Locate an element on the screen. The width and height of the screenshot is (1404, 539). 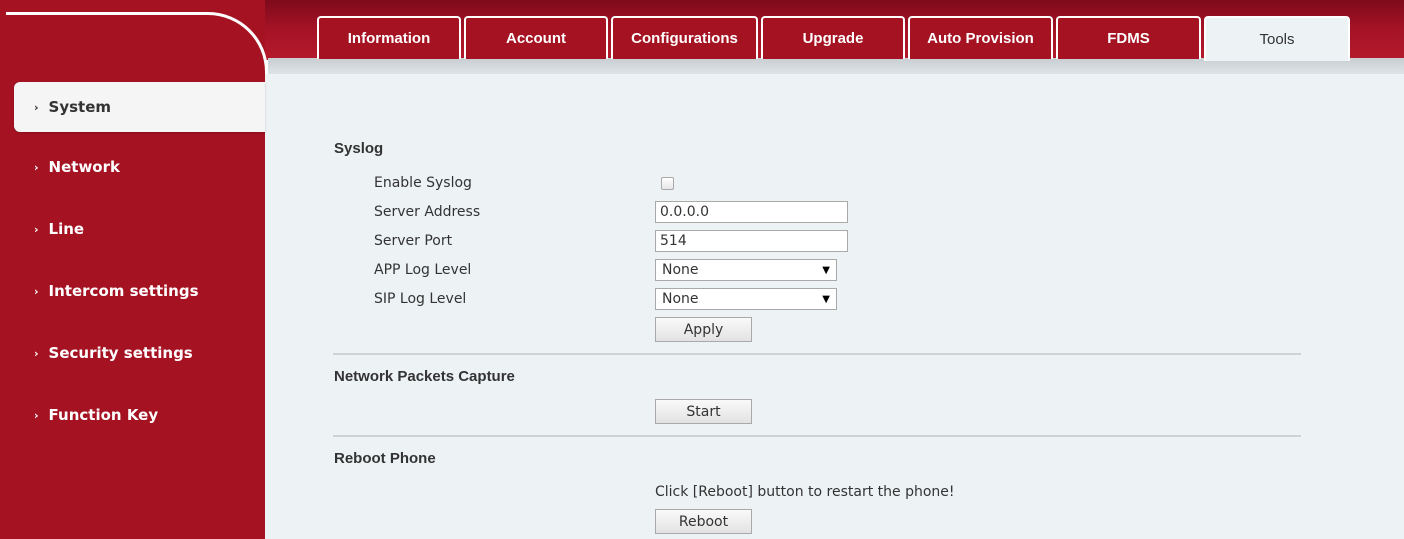
tab-auto-provision: Auto Provision is located at coordinates (980, 37).